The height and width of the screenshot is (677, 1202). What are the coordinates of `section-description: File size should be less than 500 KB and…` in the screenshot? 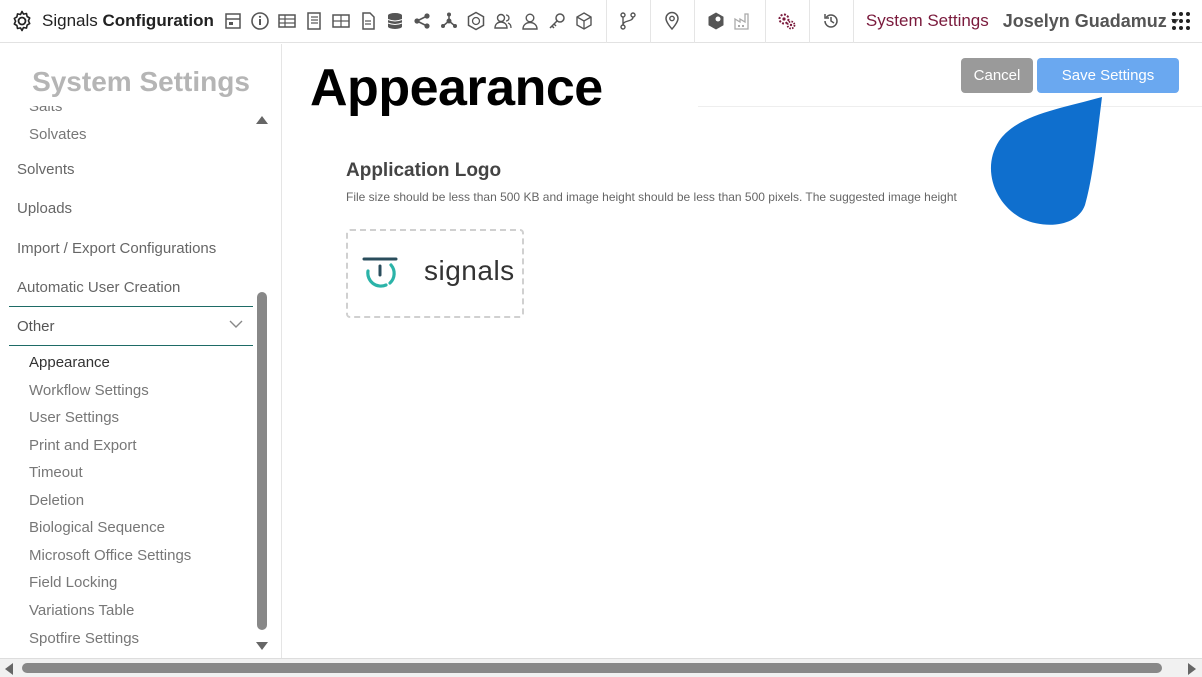 It's located at (651, 197).